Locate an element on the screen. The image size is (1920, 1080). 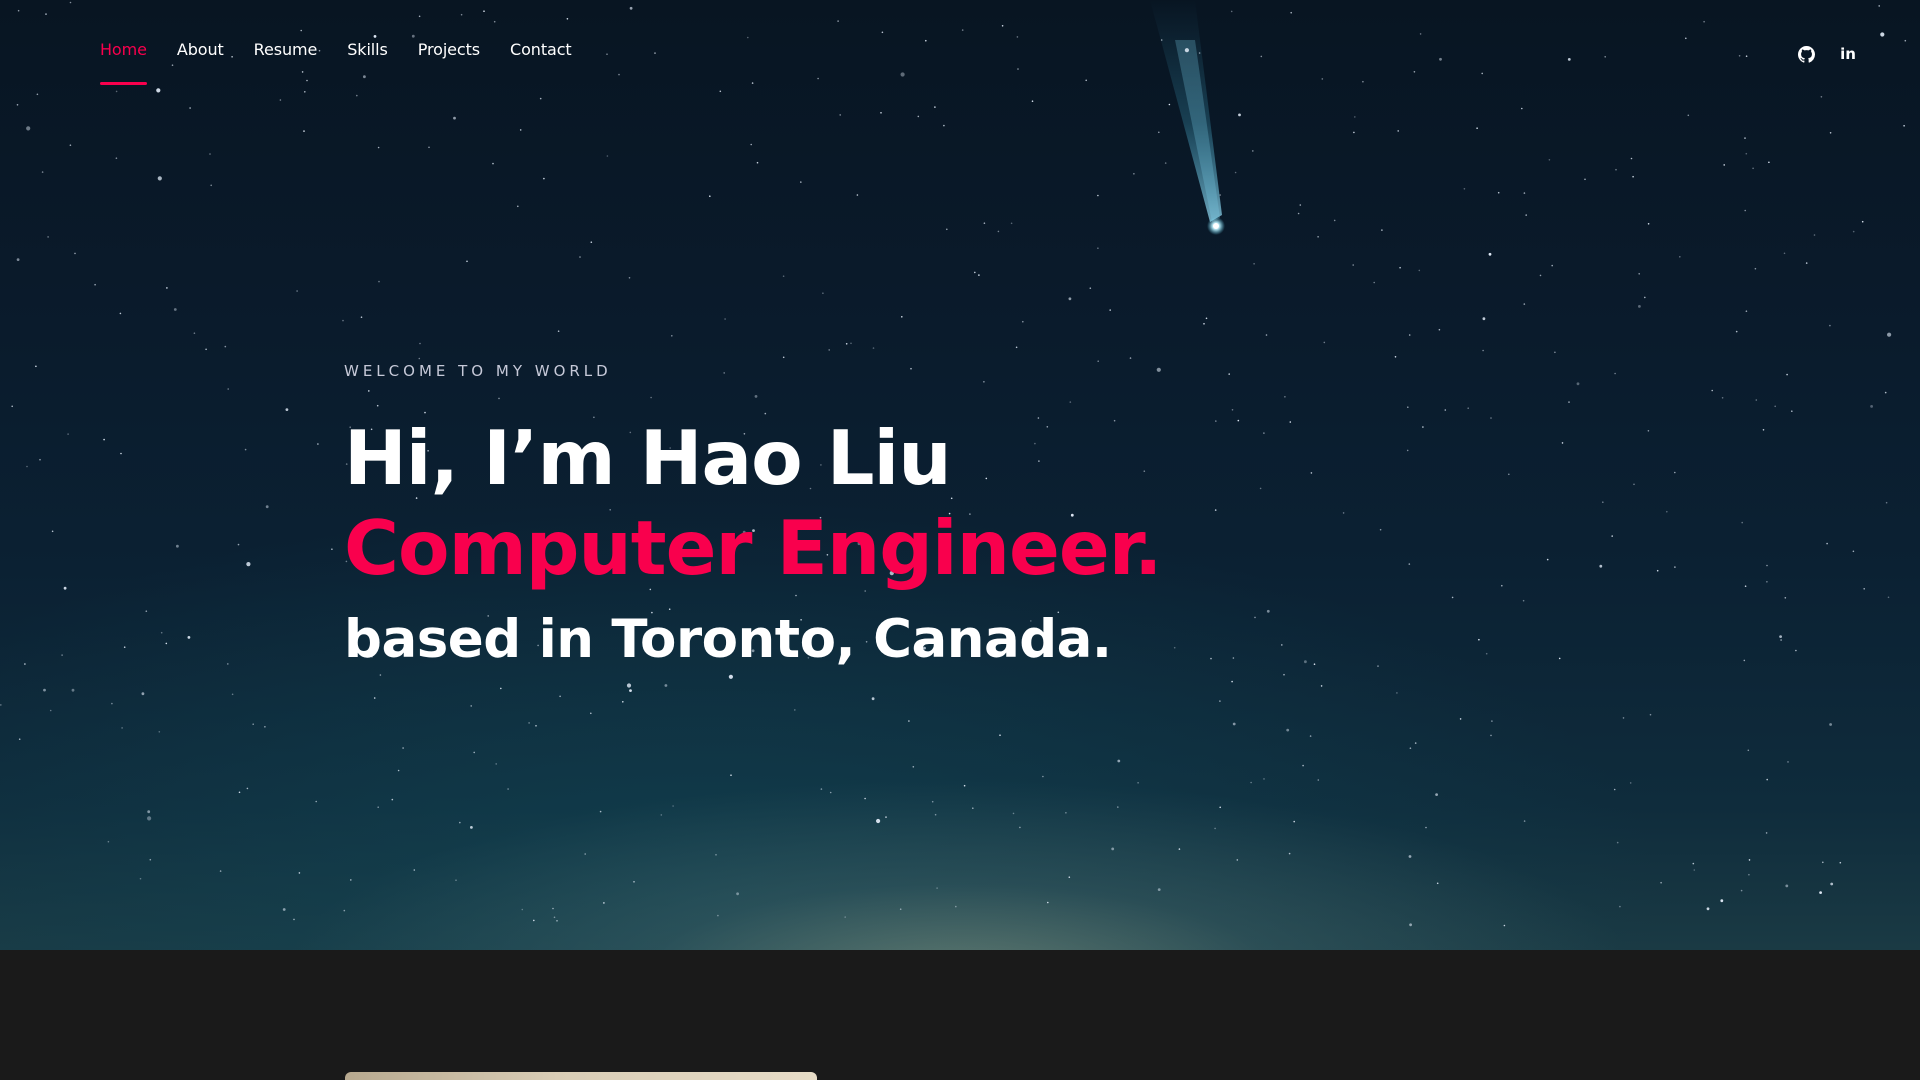
nav-item-about: About is located at coordinates (200, 50).